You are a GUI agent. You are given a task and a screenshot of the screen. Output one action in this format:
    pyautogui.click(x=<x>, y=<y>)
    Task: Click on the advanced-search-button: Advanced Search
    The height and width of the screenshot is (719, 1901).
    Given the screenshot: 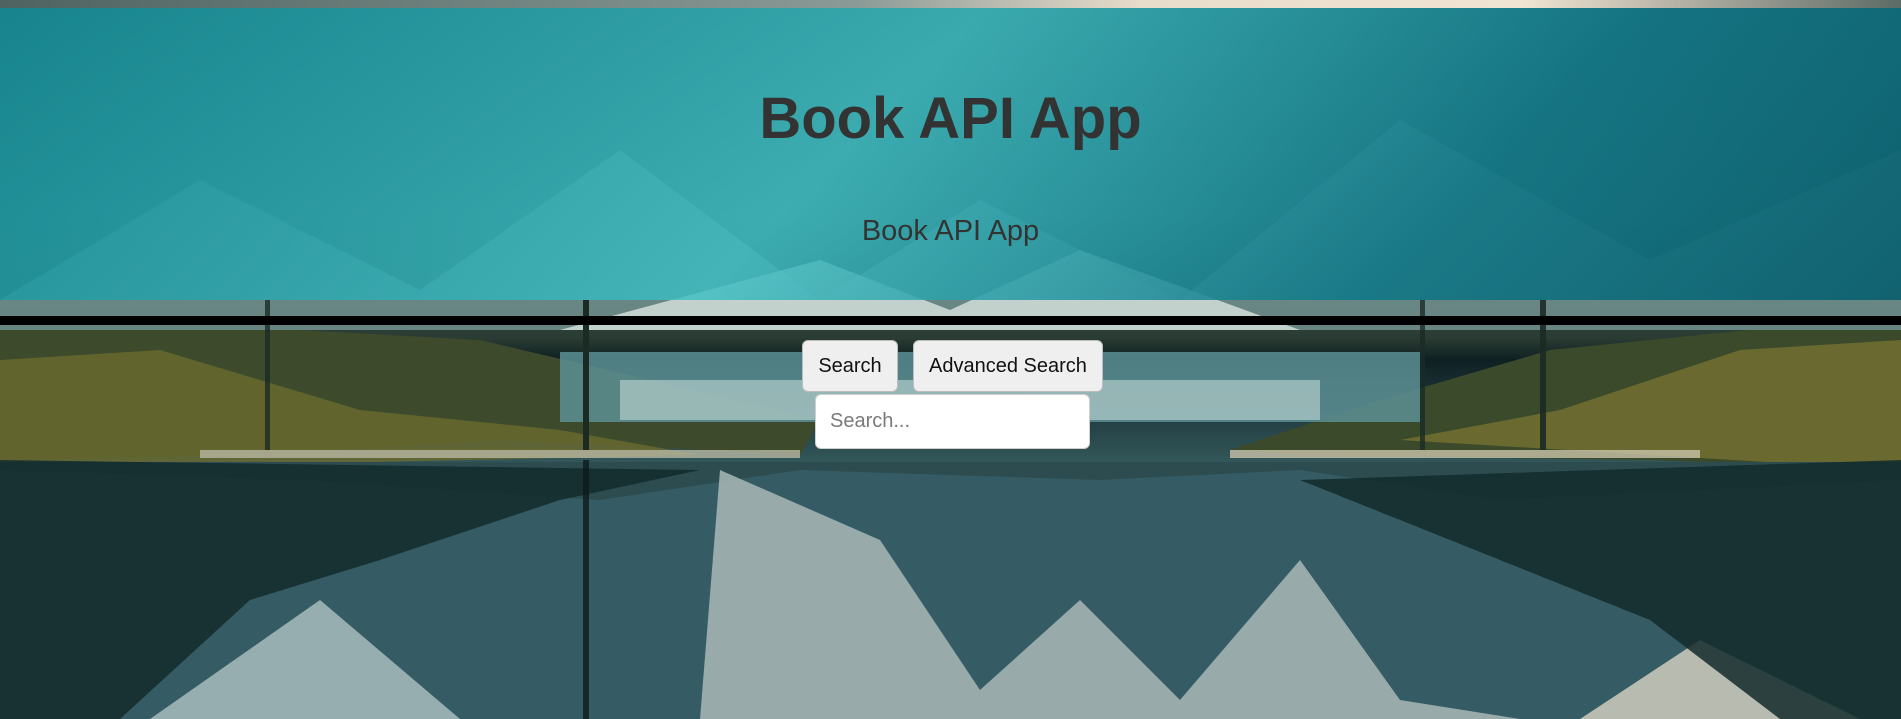 What is the action you would take?
    pyautogui.click(x=1008, y=366)
    